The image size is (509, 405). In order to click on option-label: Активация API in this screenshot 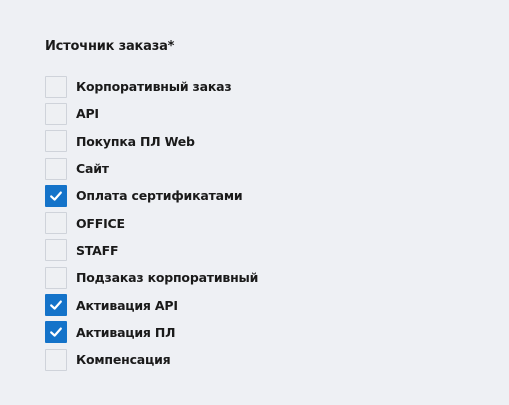, I will do `click(127, 305)`.